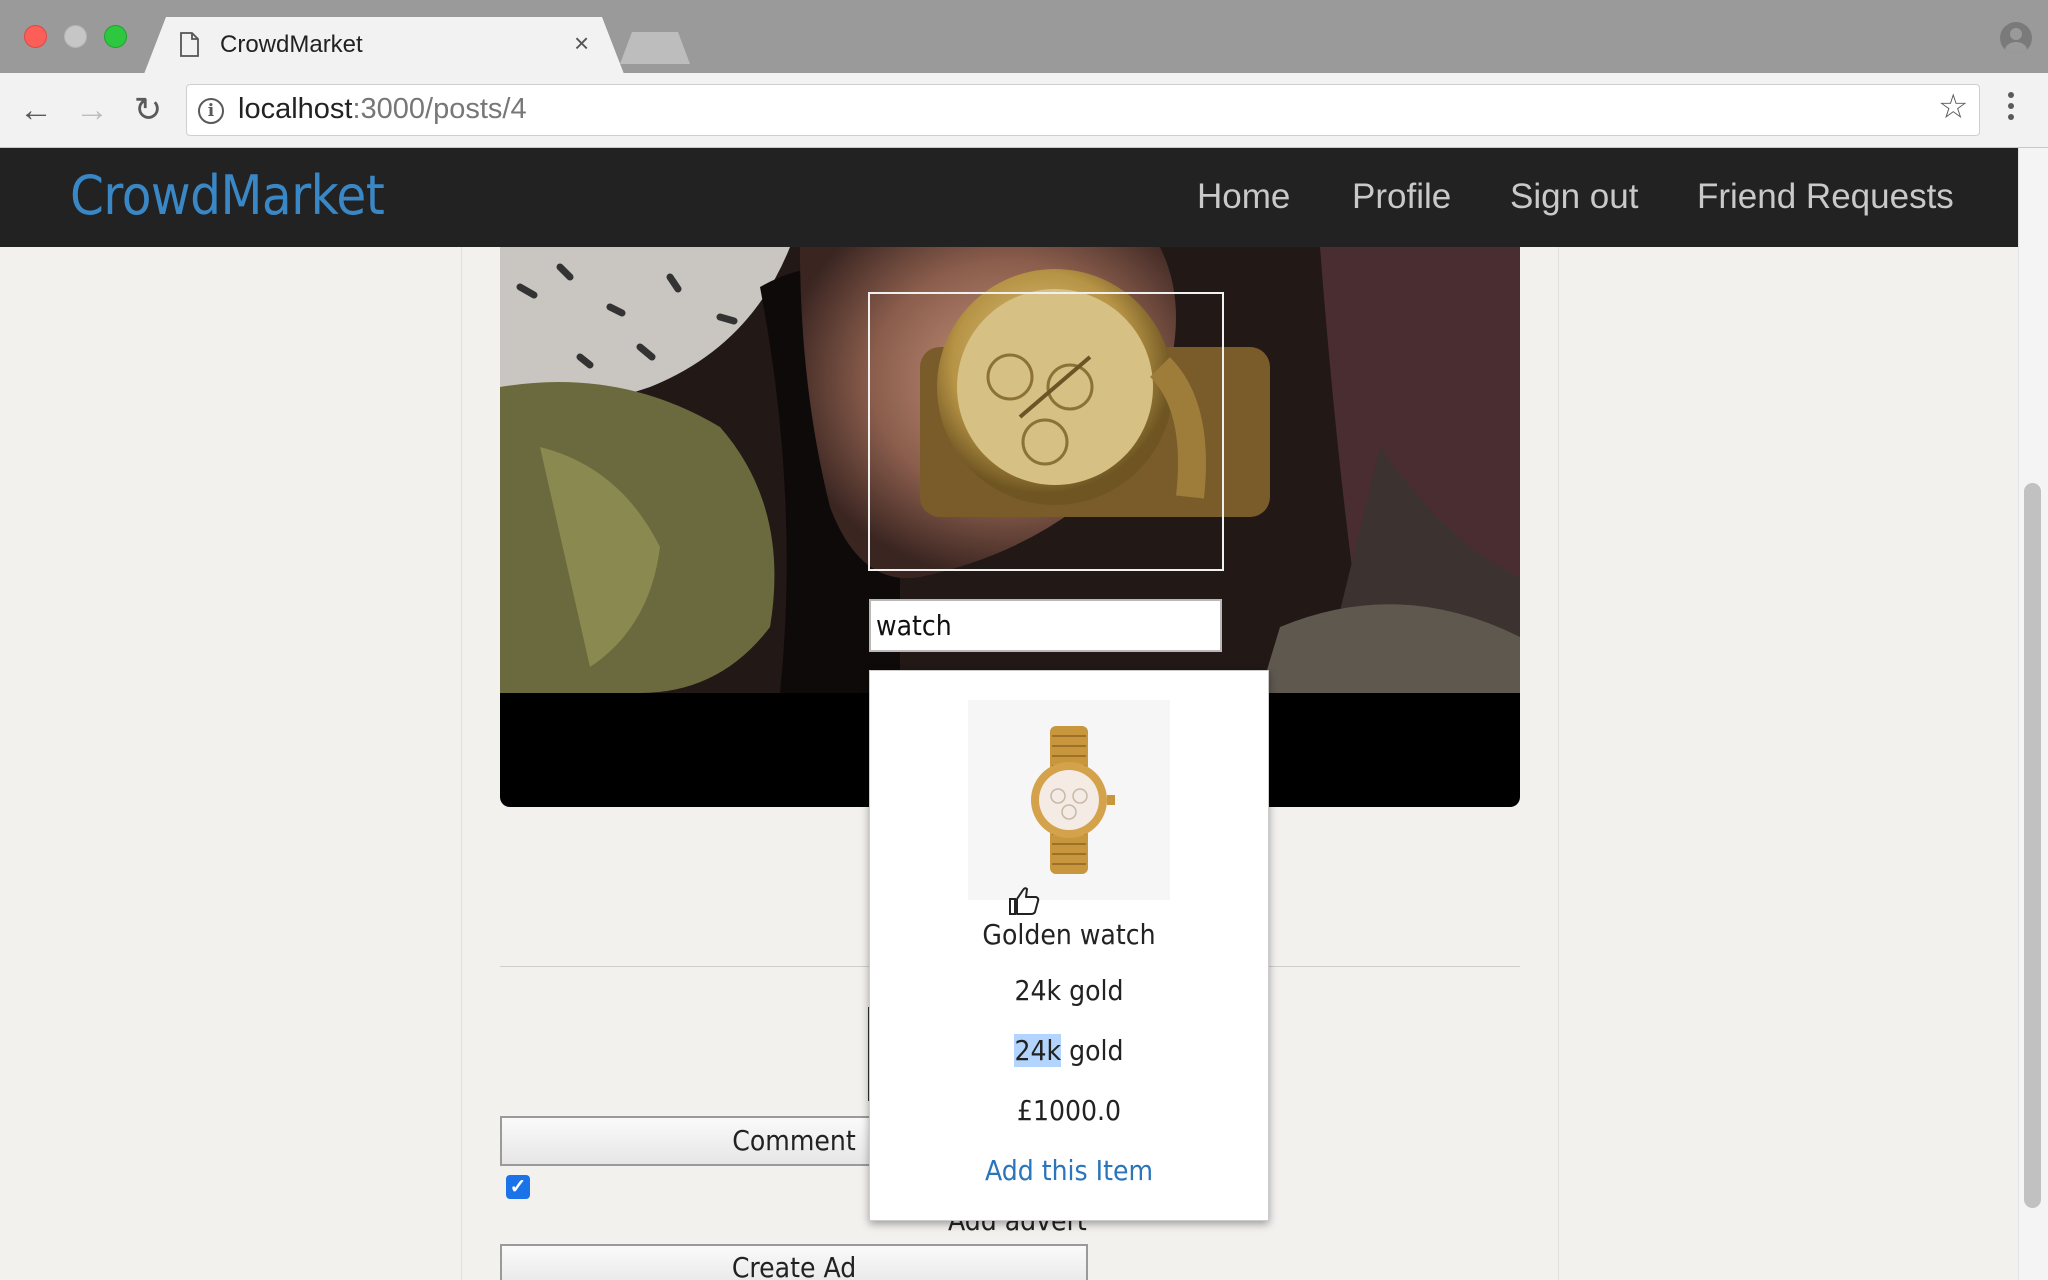 The image size is (2048, 1280). Describe the element at coordinates (1825, 197) in the screenshot. I see `nav-link-friend-requests: Friend Requests` at that location.